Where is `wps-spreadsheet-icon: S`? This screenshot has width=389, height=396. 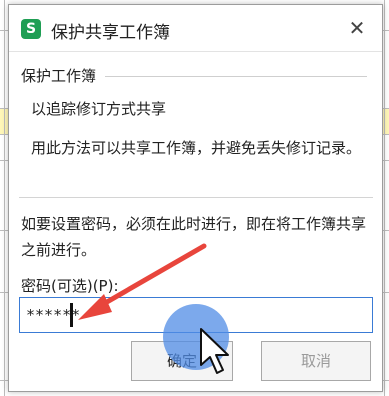 wps-spreadsheet-icon: S is located at coordinates (31, 29).